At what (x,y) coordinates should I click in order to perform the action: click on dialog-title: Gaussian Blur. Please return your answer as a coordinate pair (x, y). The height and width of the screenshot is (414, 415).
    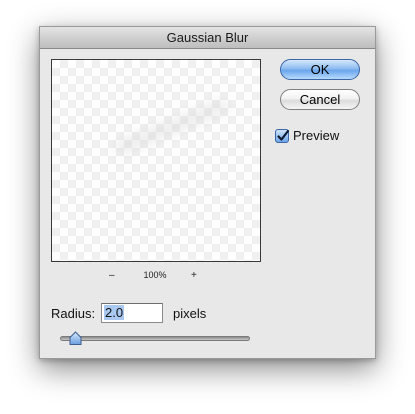
    Looking at the image, I should click on (207, 38).